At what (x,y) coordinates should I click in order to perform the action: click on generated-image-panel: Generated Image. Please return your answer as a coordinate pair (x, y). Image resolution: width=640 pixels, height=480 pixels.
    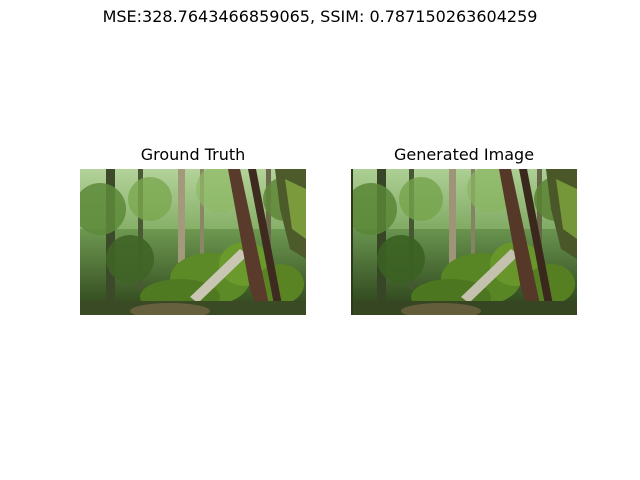
    Looking at the image, I should click on (464, 230).